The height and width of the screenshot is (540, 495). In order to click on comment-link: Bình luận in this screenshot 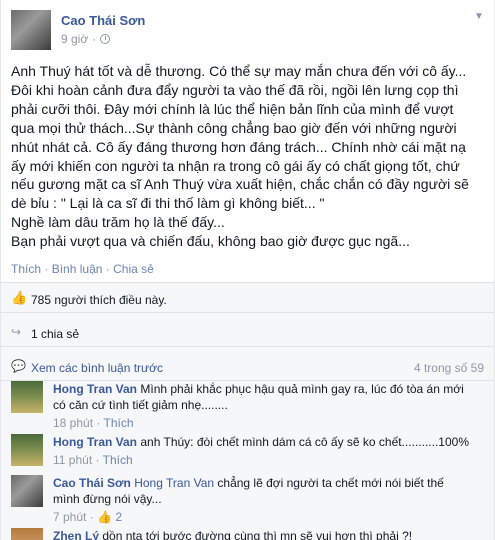, I will do `click(77, 269)`.